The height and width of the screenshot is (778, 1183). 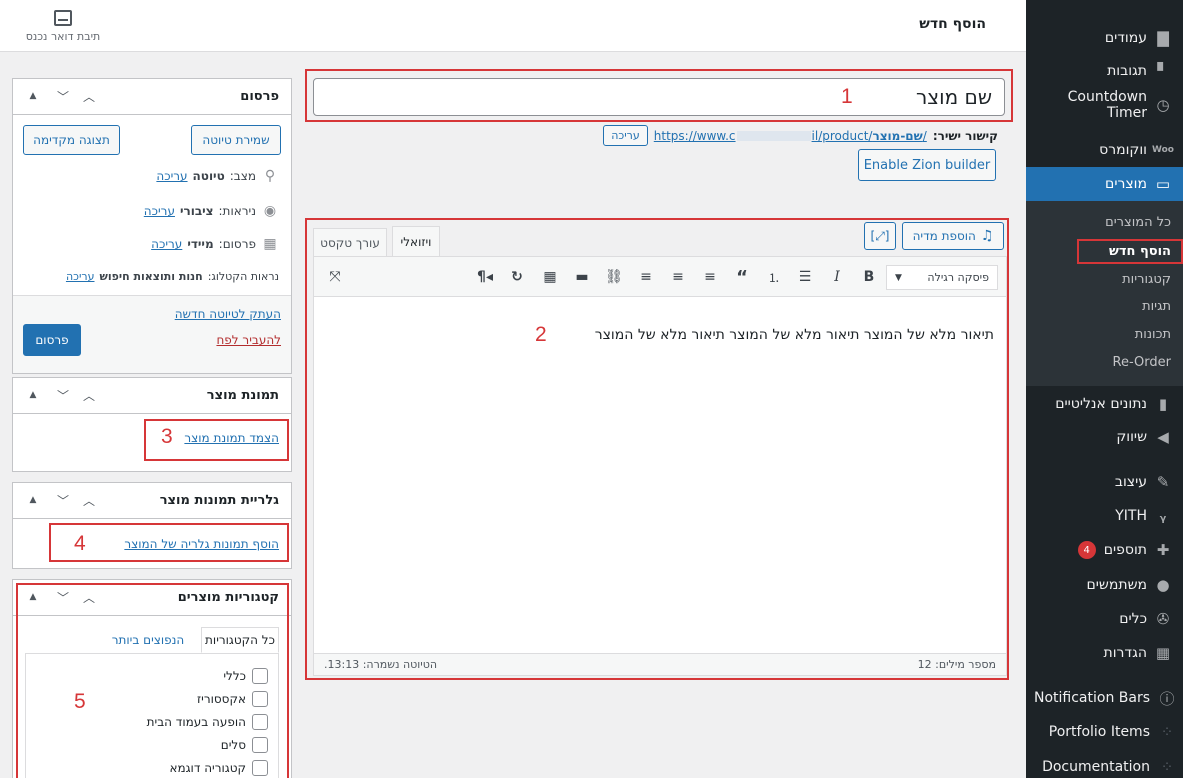 What do you see at coordinates (517, 277) in the screenshot?
I see `refresh-icon: ↻` at bounding box center [517, 277].